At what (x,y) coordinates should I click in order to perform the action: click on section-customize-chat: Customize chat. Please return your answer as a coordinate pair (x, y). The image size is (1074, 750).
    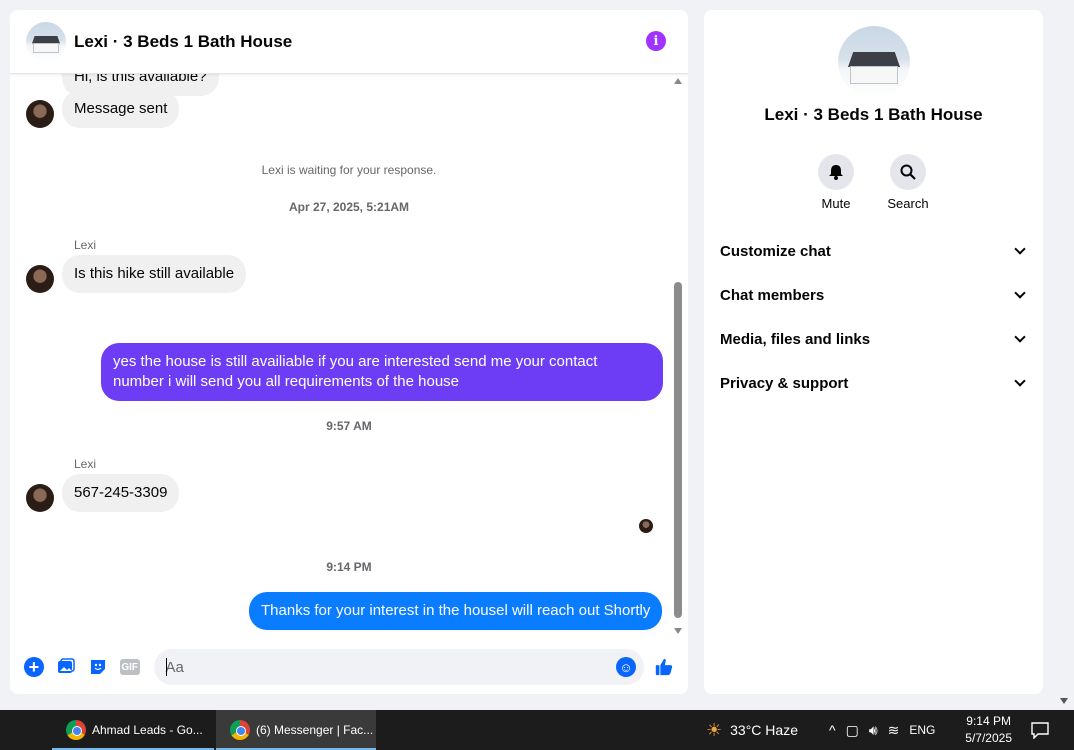
    Looking at the image, I should click on (875, 251).